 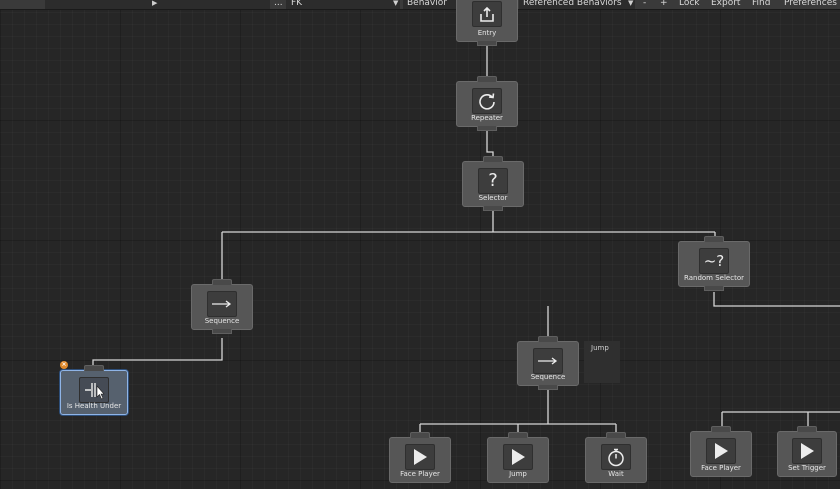 What do you see at coordinates (714, 239) in the screenshot?
I see `random-selector-input-port` at bounding box center [714, 239].